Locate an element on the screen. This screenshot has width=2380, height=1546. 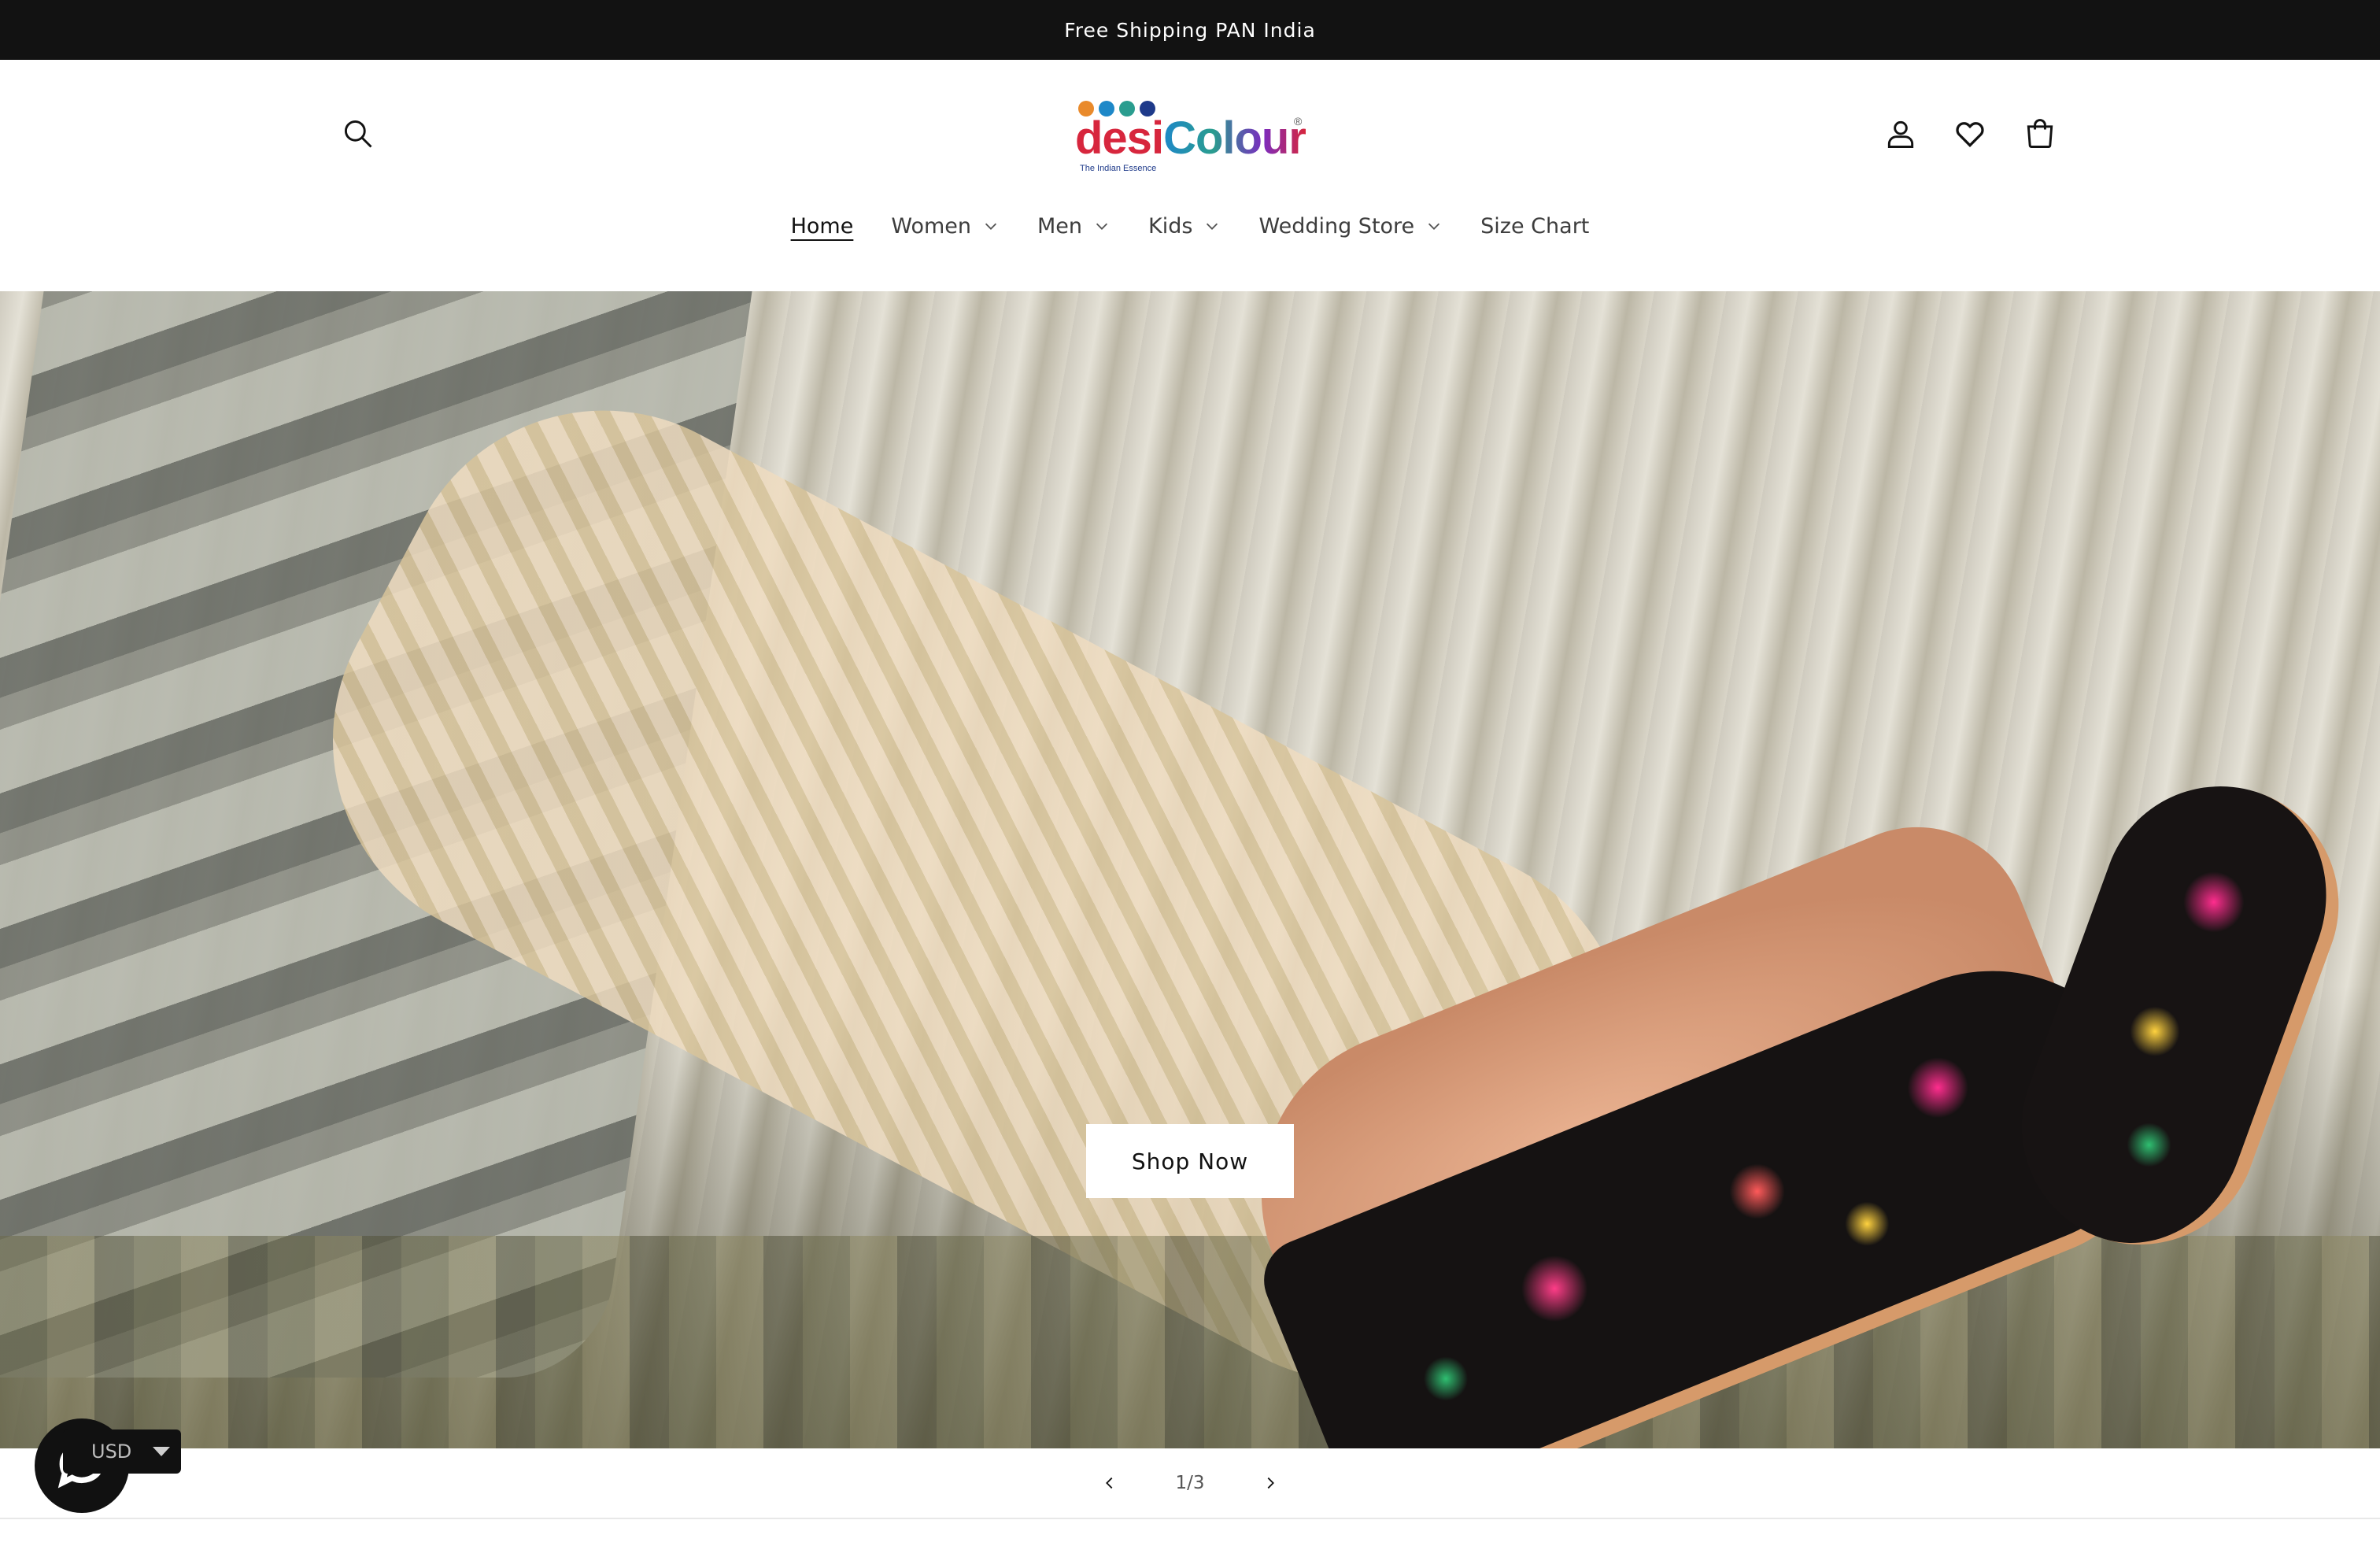
cart-button is located at coordinates (2040, 134).